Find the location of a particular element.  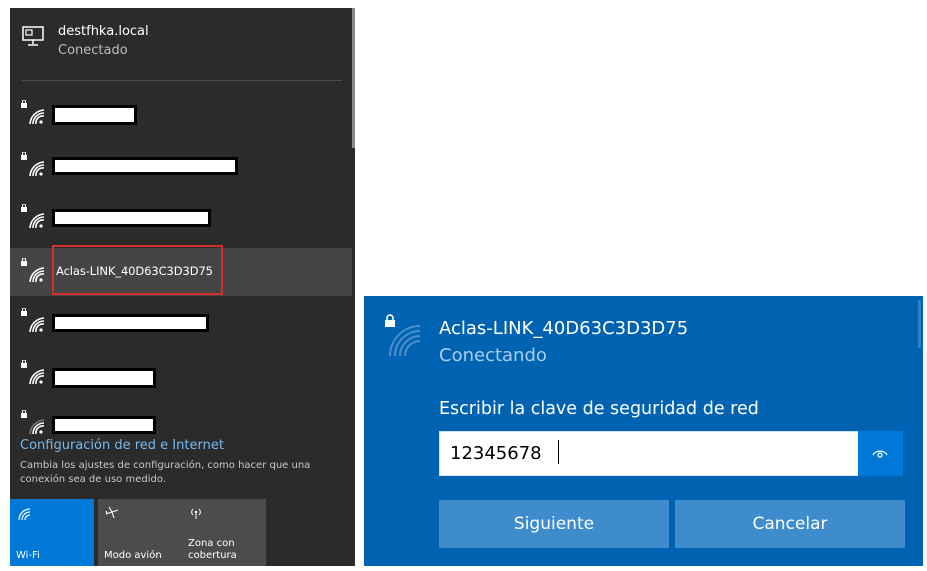

wifi-network-item-selected: Aclas-LINK_40D63C3D3D75 is located at coordinates (181, 270).